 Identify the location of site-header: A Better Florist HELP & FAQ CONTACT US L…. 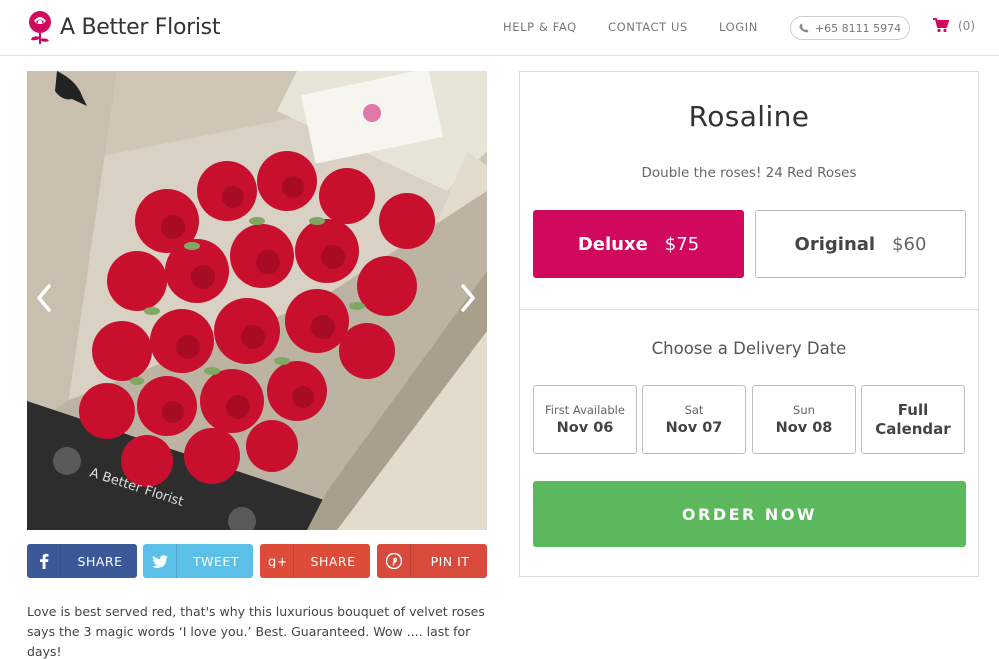
(499, 28).